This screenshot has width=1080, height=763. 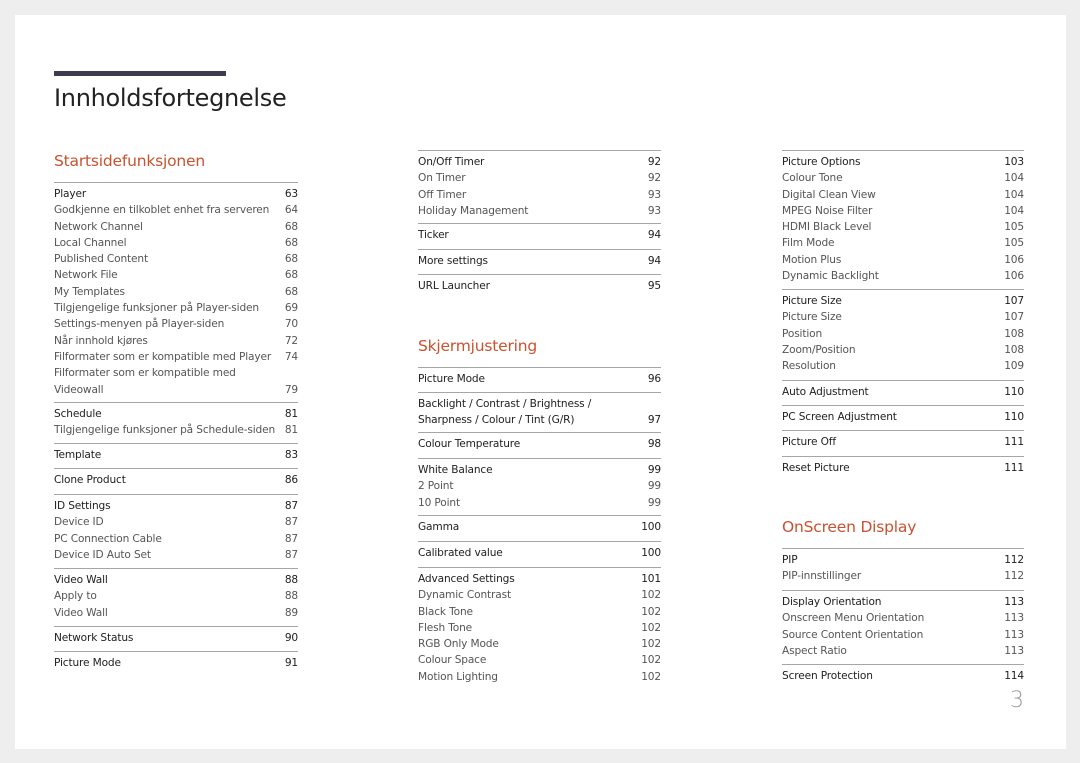 I want to click on toc-subentry: Flesh Tone 102, so click(x=539, y=628).